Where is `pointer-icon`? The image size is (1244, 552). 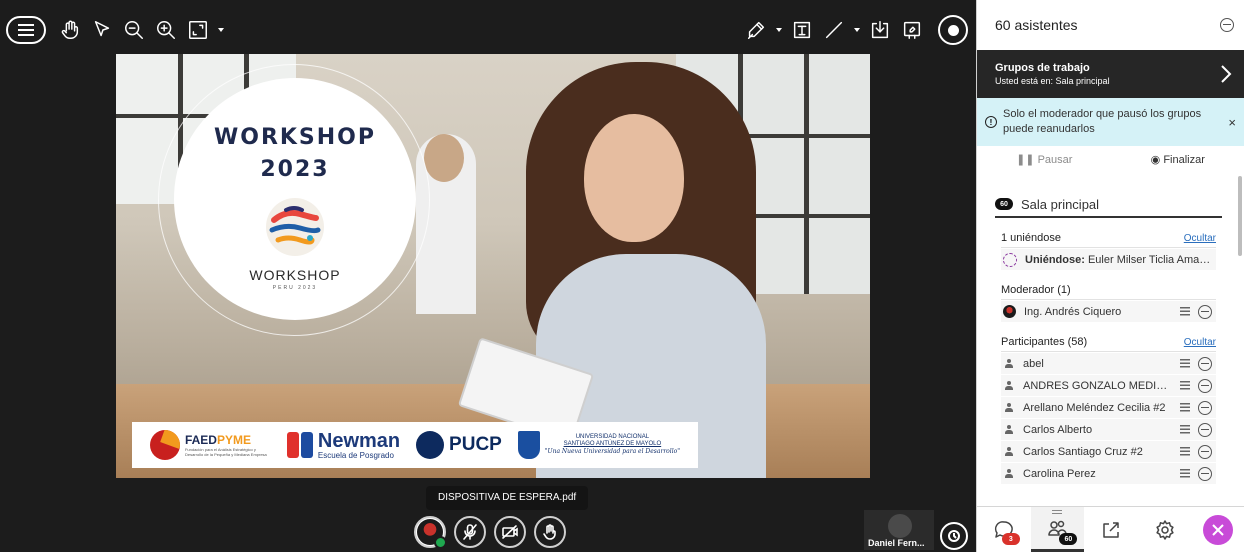
pointer-icon is located at coordinates (102, 29).